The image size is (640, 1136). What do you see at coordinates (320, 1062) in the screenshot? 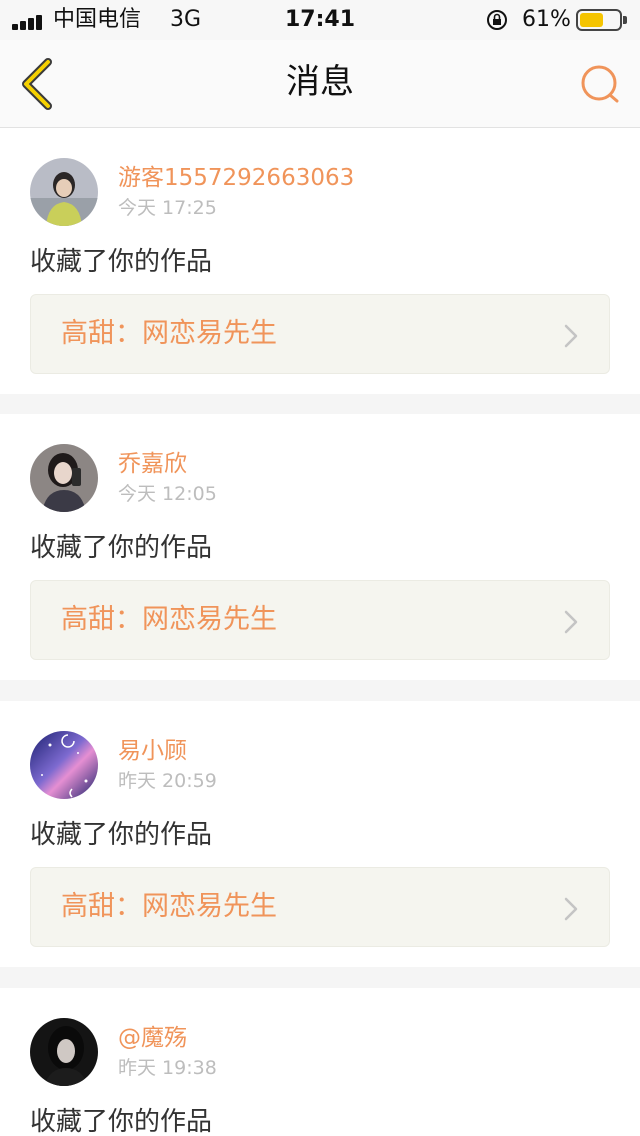
I see `message-card: @魔殇 昨天 19:38 收藏了你的作品` at bounding box center [320, 1062].